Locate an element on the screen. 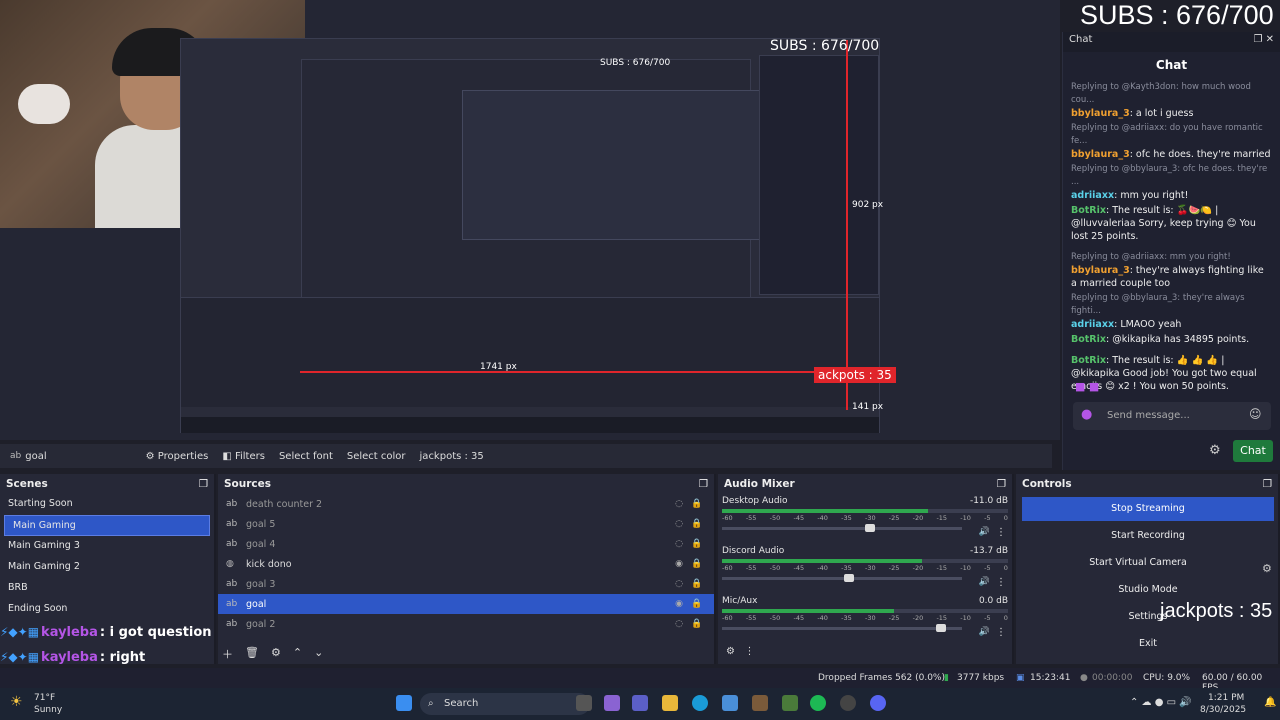 The height and width of the screenshot is (720, 1280). studio-mode-button: Studio Mode is located at coordinates (1148, 590).